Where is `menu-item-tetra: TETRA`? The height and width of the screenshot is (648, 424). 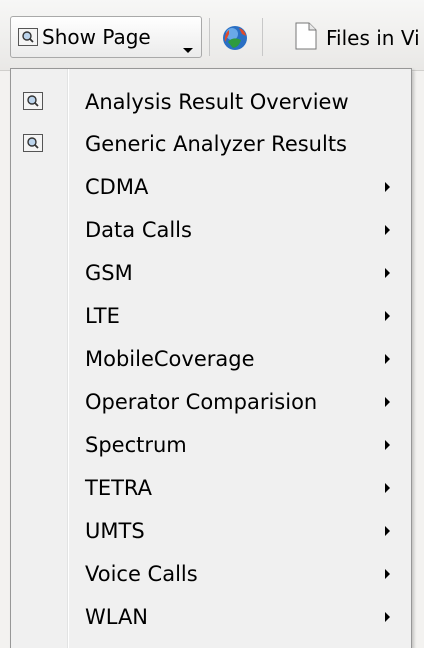 menu-item-tetra: TETRA is located at coordinates (211, 488).